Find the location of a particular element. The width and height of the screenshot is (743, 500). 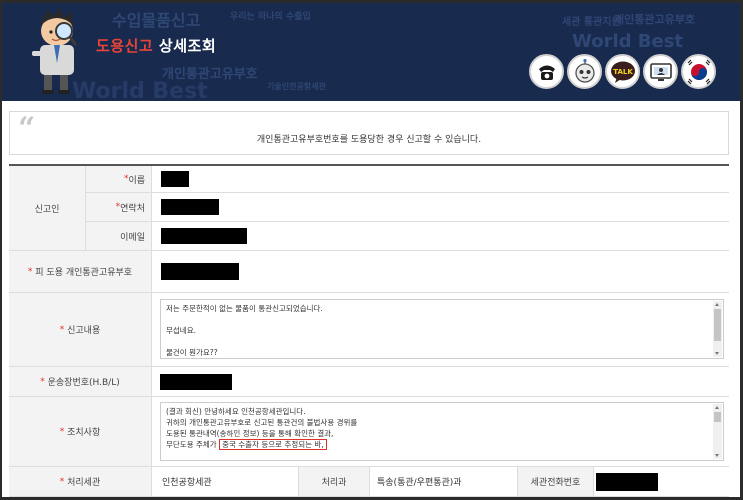

header-watermark: 세관 통관지원 is located at coordinates (591, 22).